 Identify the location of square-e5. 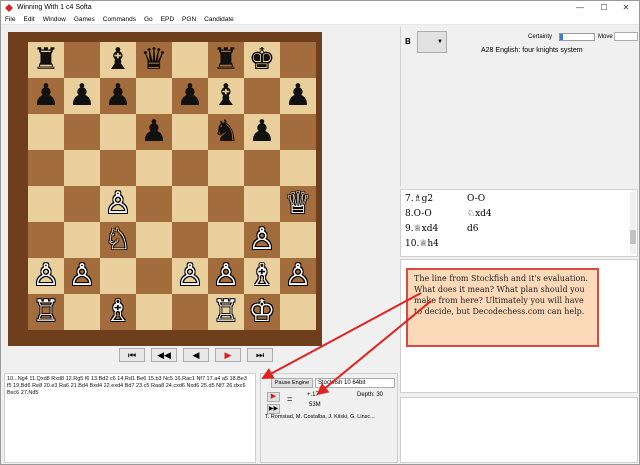
(190, 168).